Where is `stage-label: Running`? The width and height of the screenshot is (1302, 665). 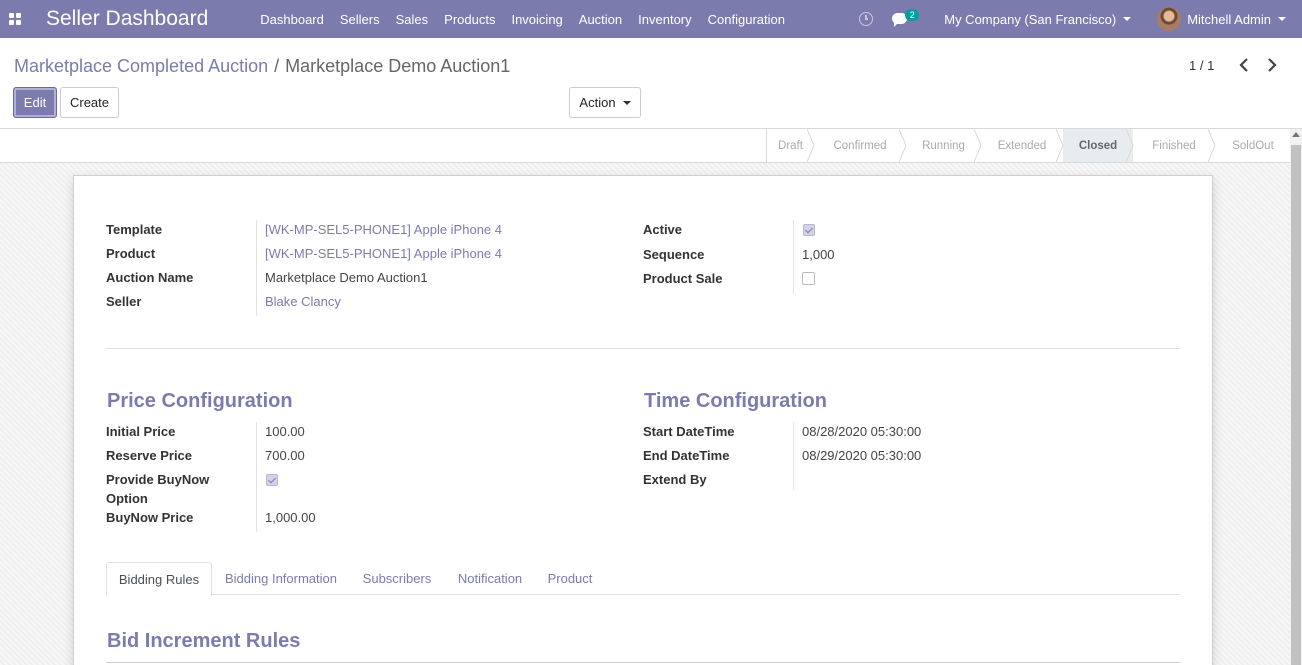 stage-label: Running is located at coordinates (943, 145).